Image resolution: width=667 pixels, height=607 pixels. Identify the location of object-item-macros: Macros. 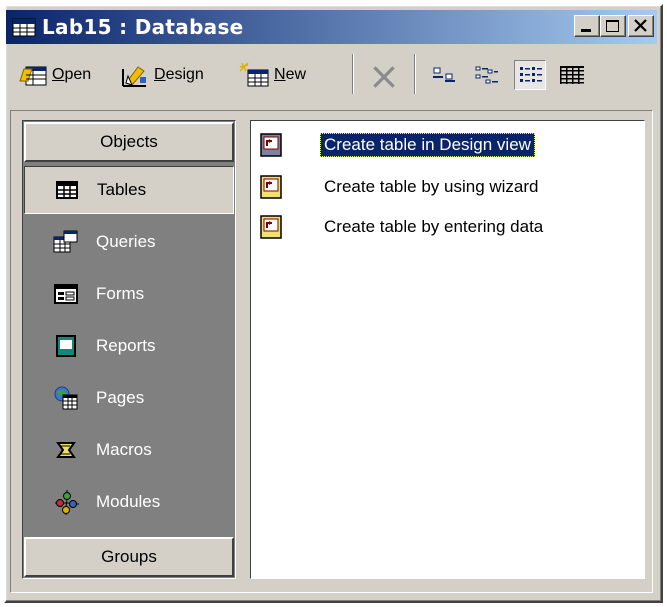
(129, 450).